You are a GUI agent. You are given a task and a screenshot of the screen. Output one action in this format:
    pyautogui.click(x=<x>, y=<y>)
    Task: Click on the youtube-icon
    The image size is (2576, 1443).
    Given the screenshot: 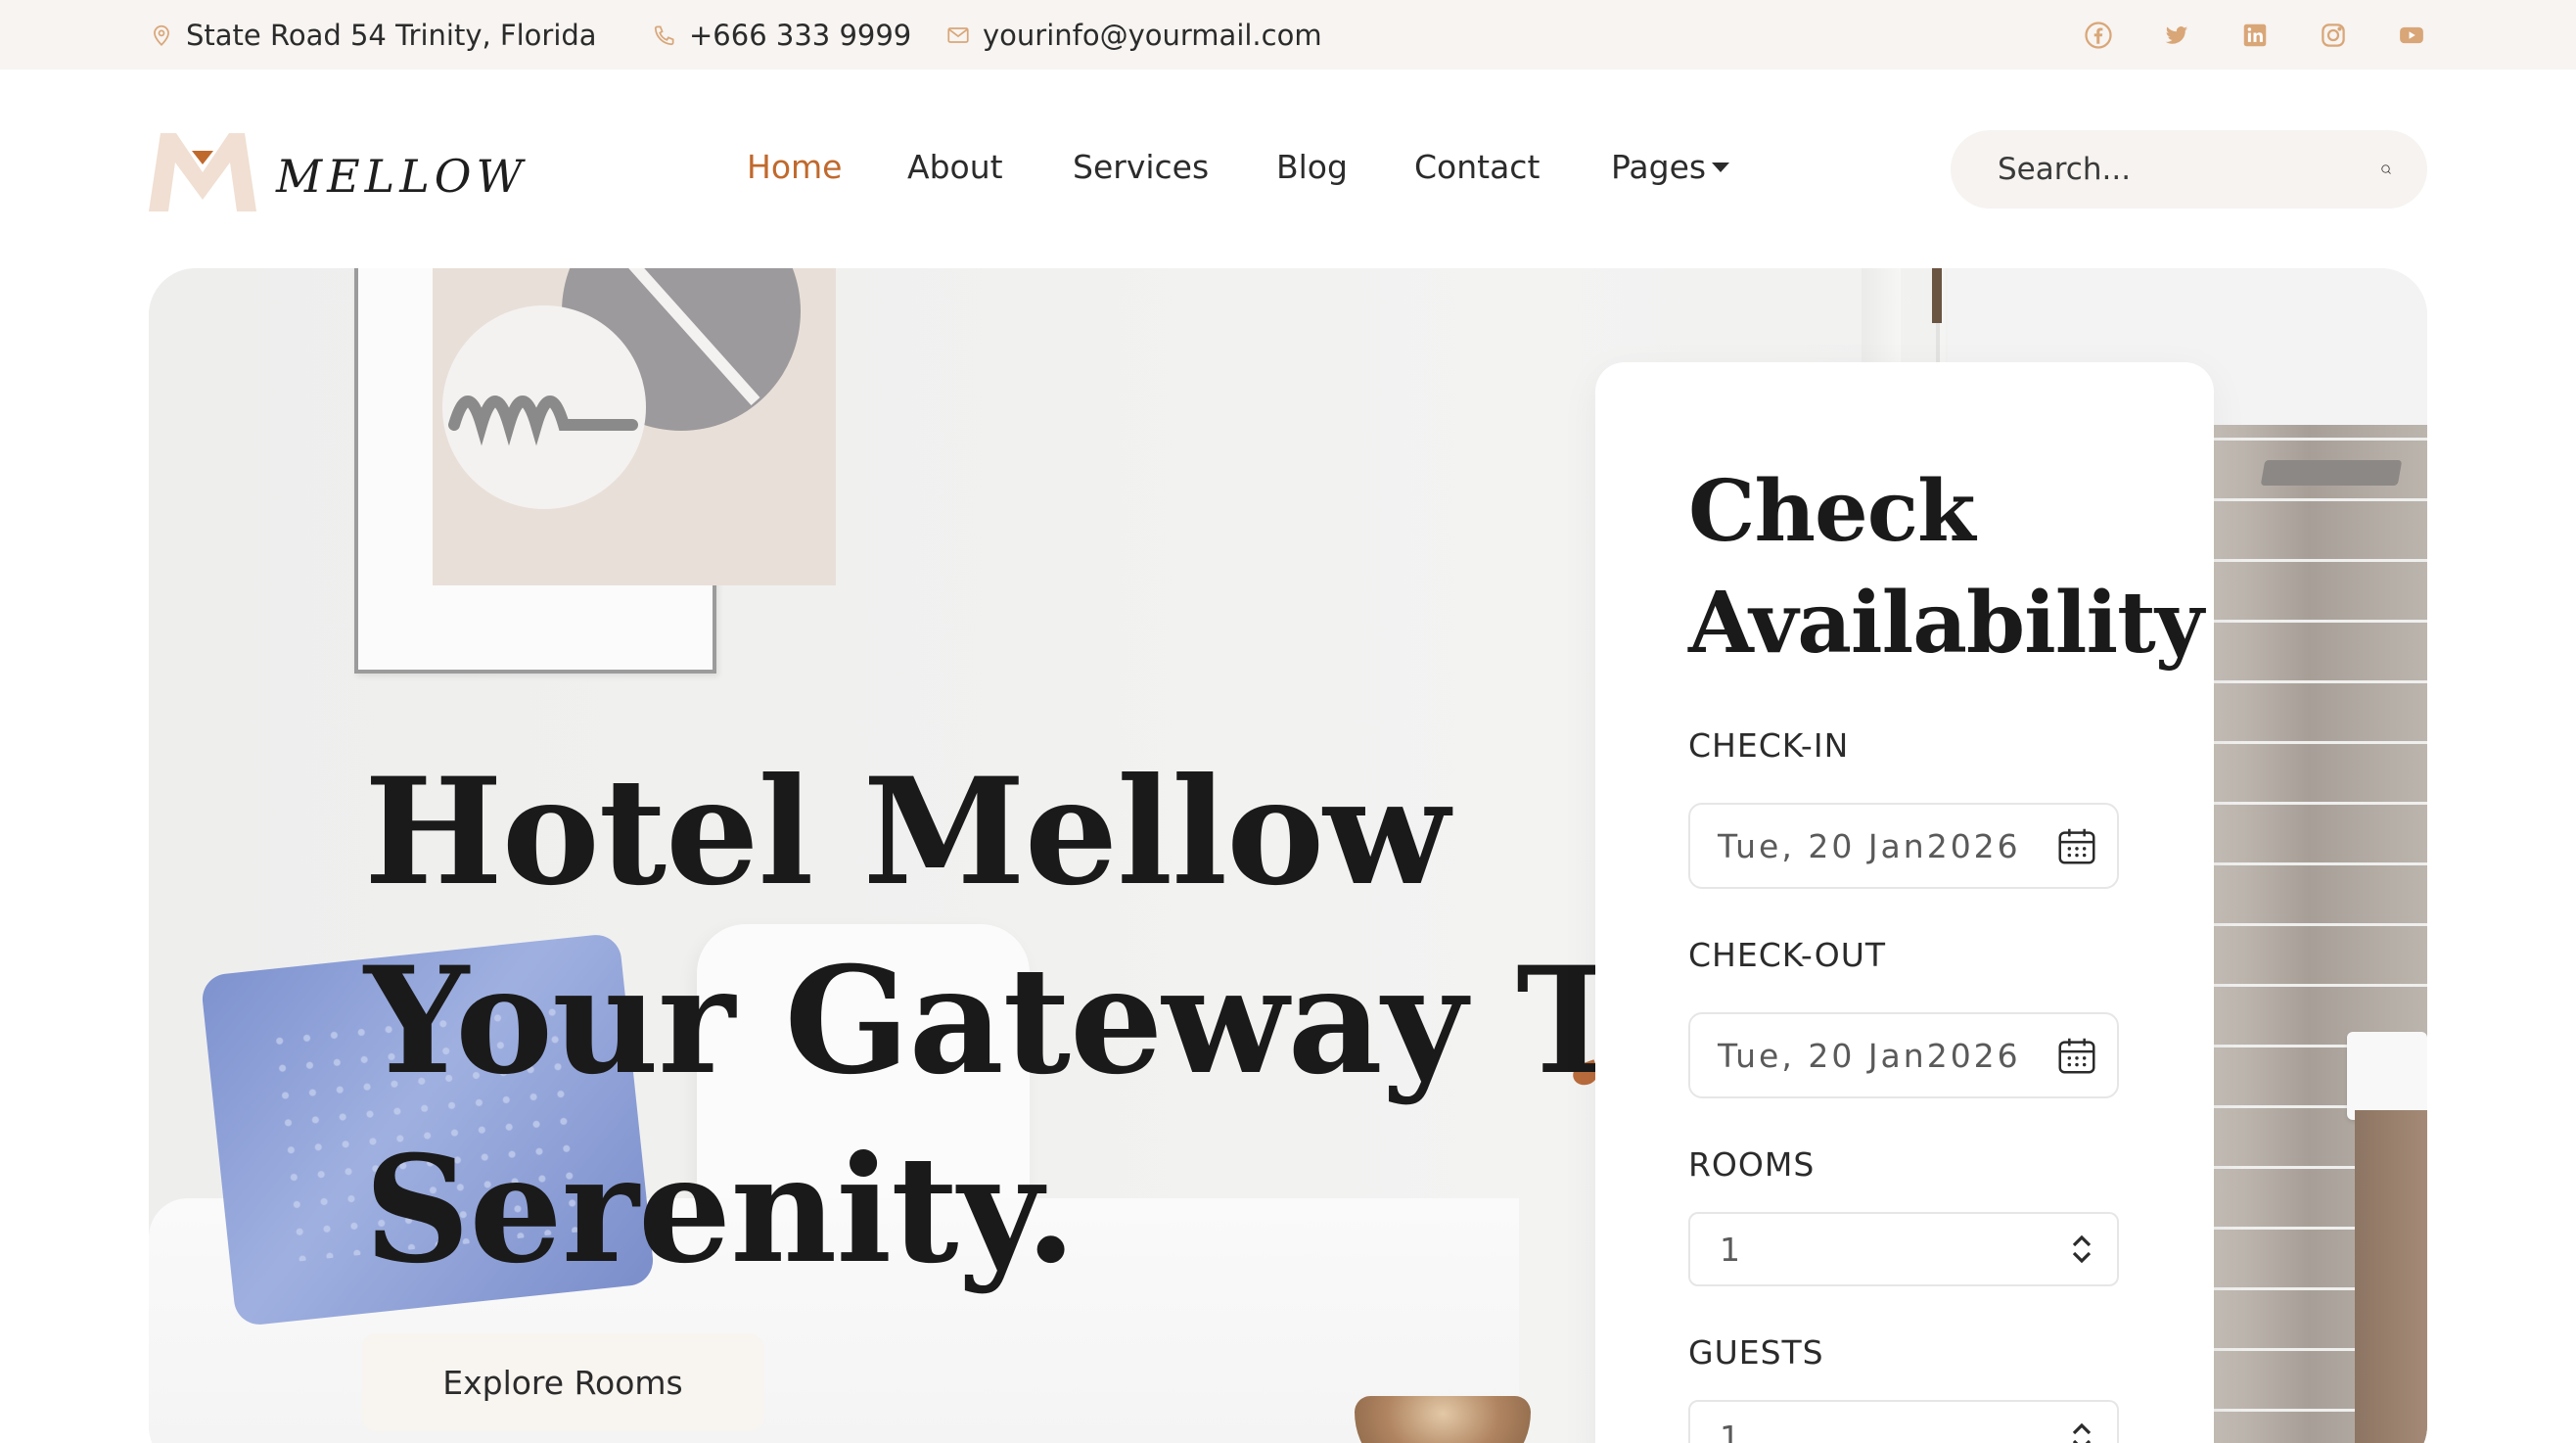 What is the action you would take?
    pyautogui.click(x=2411, y=35)
    